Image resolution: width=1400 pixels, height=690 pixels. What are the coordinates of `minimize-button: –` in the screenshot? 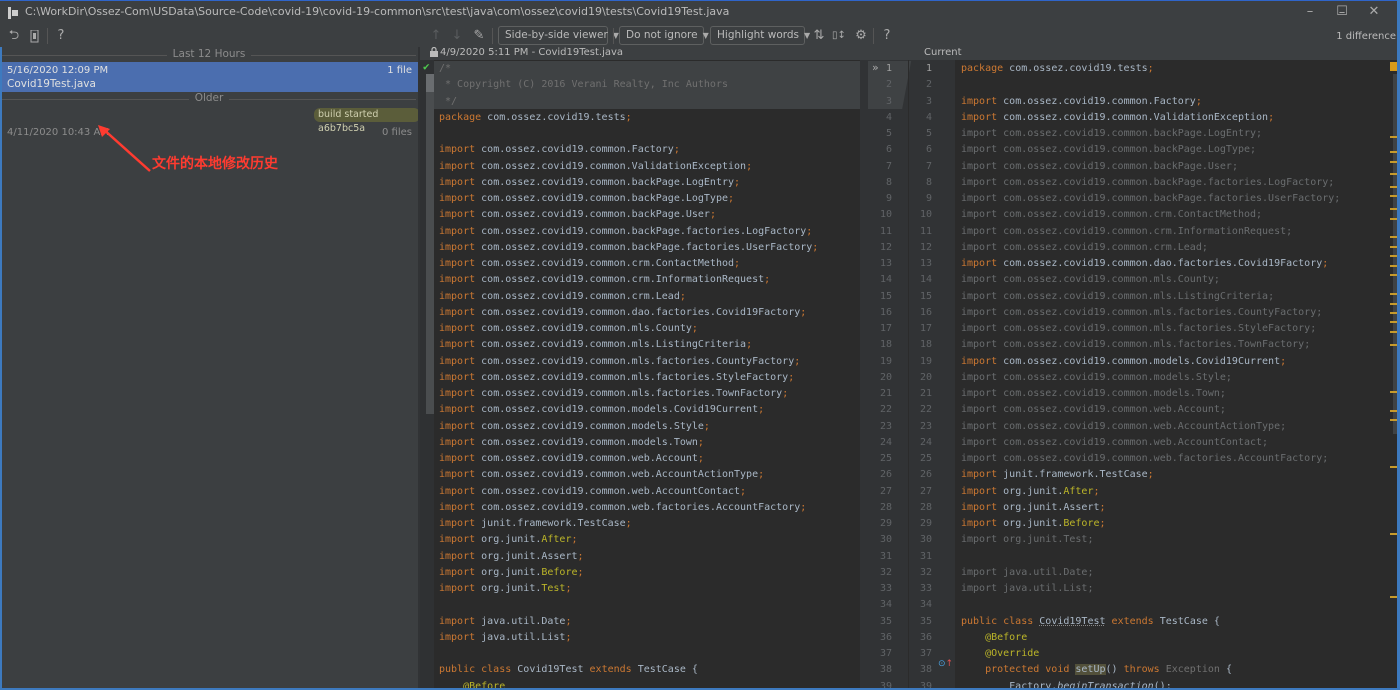 It's located at (1310, 12).